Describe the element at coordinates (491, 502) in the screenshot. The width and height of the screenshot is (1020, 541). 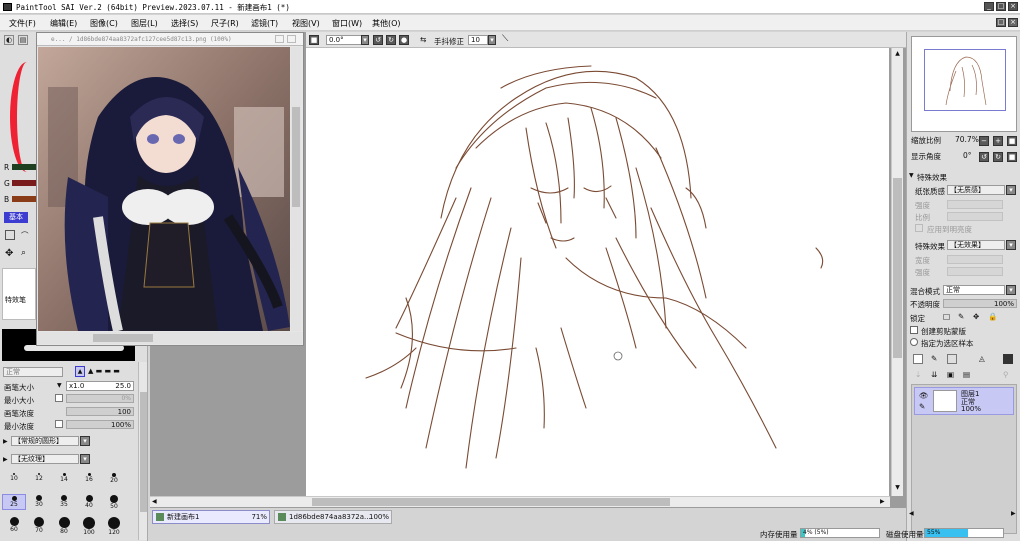
I see `horizontal-scroll-thumb` at that location.